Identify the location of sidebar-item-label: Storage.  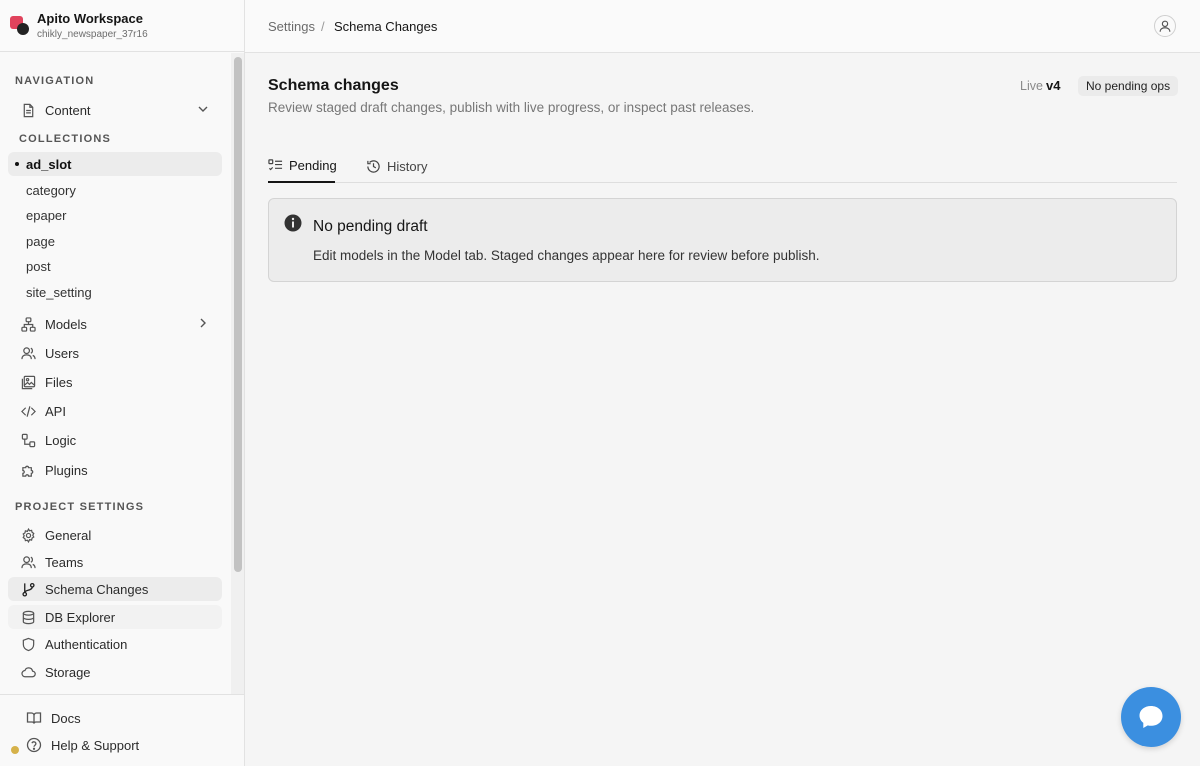
(68, 672).